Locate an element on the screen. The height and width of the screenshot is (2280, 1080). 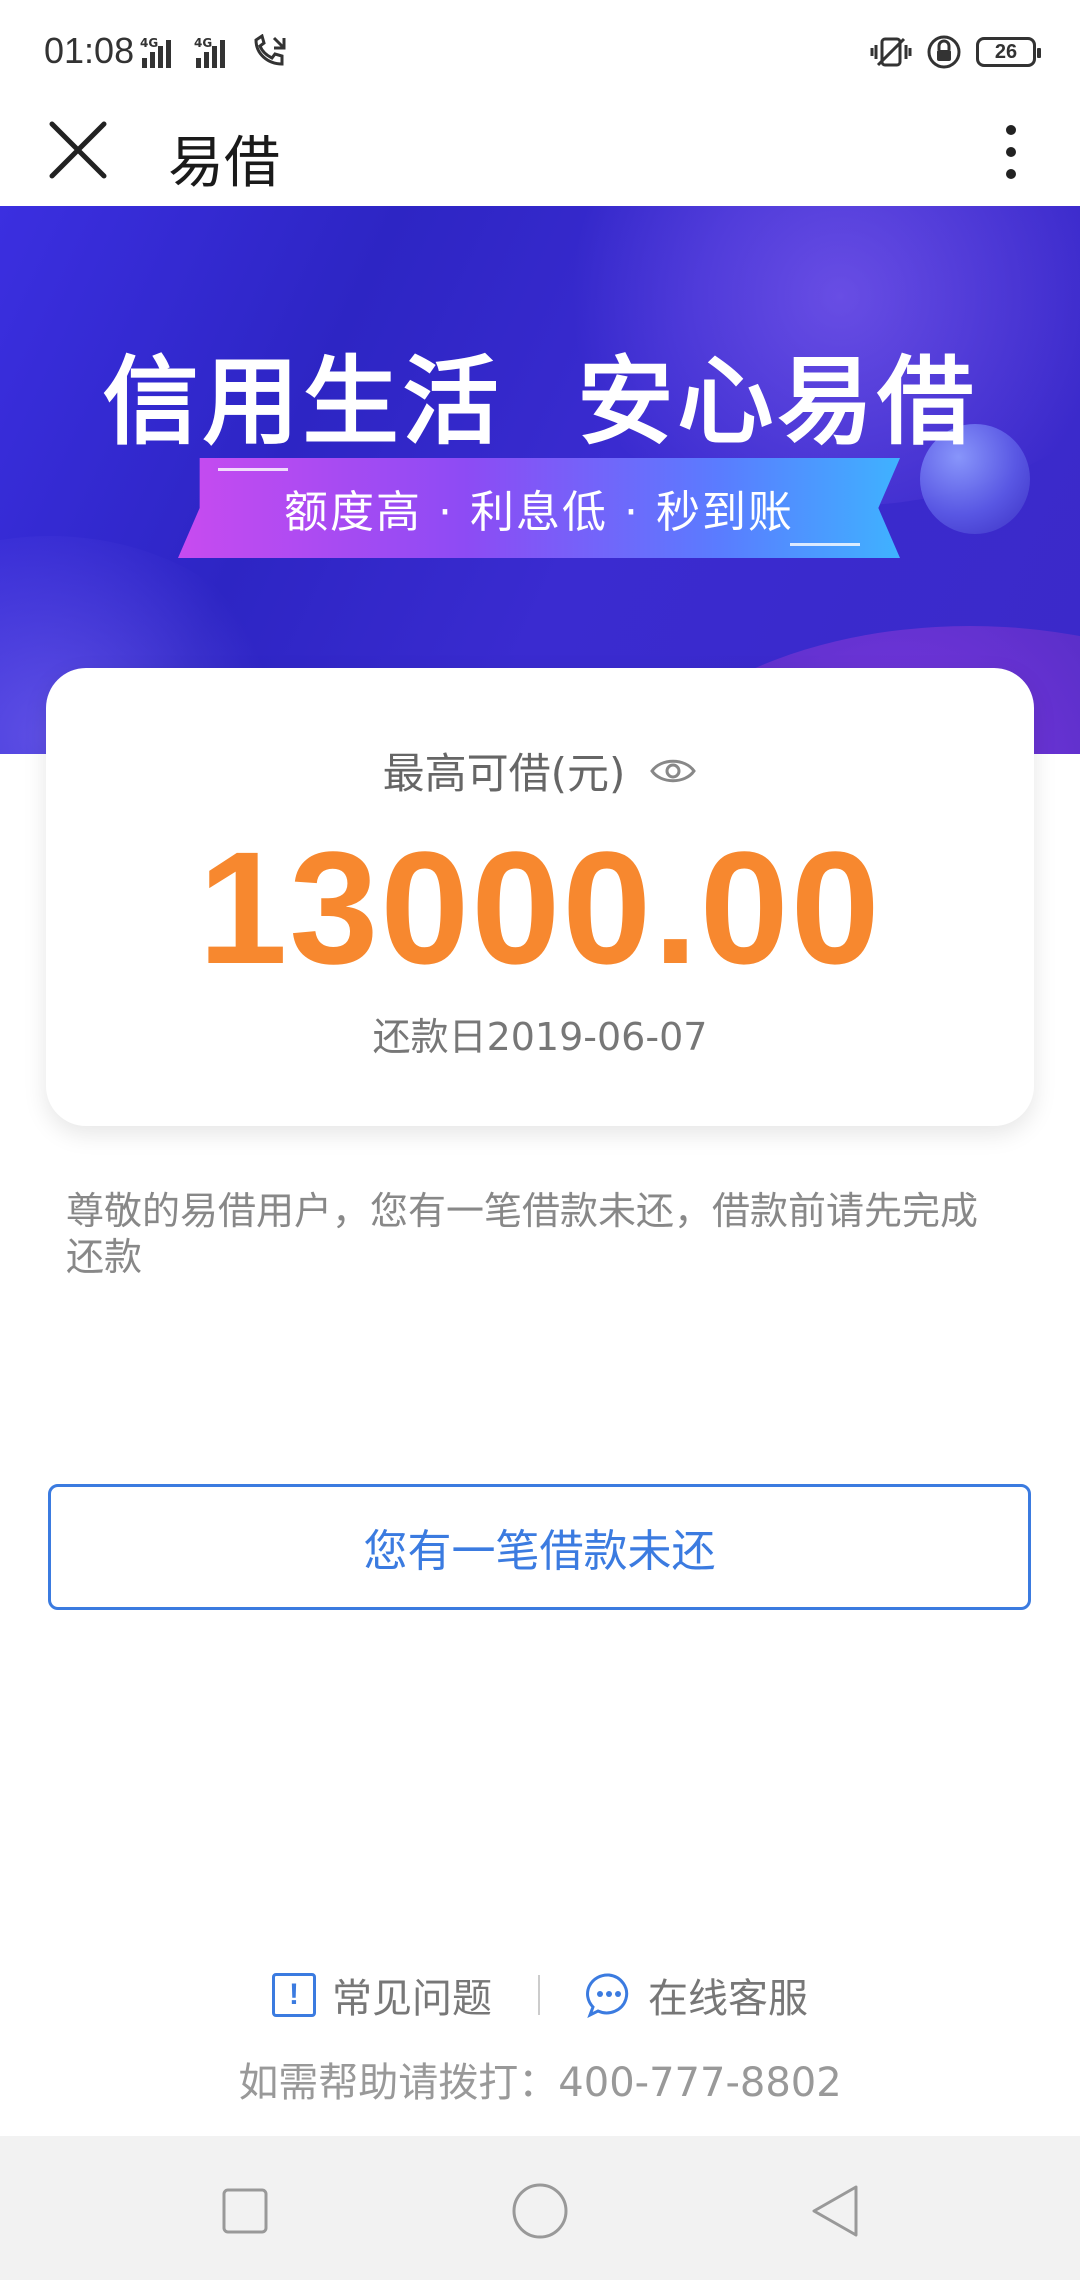
faq-icon: ! is located at coordinates (294, 1995).